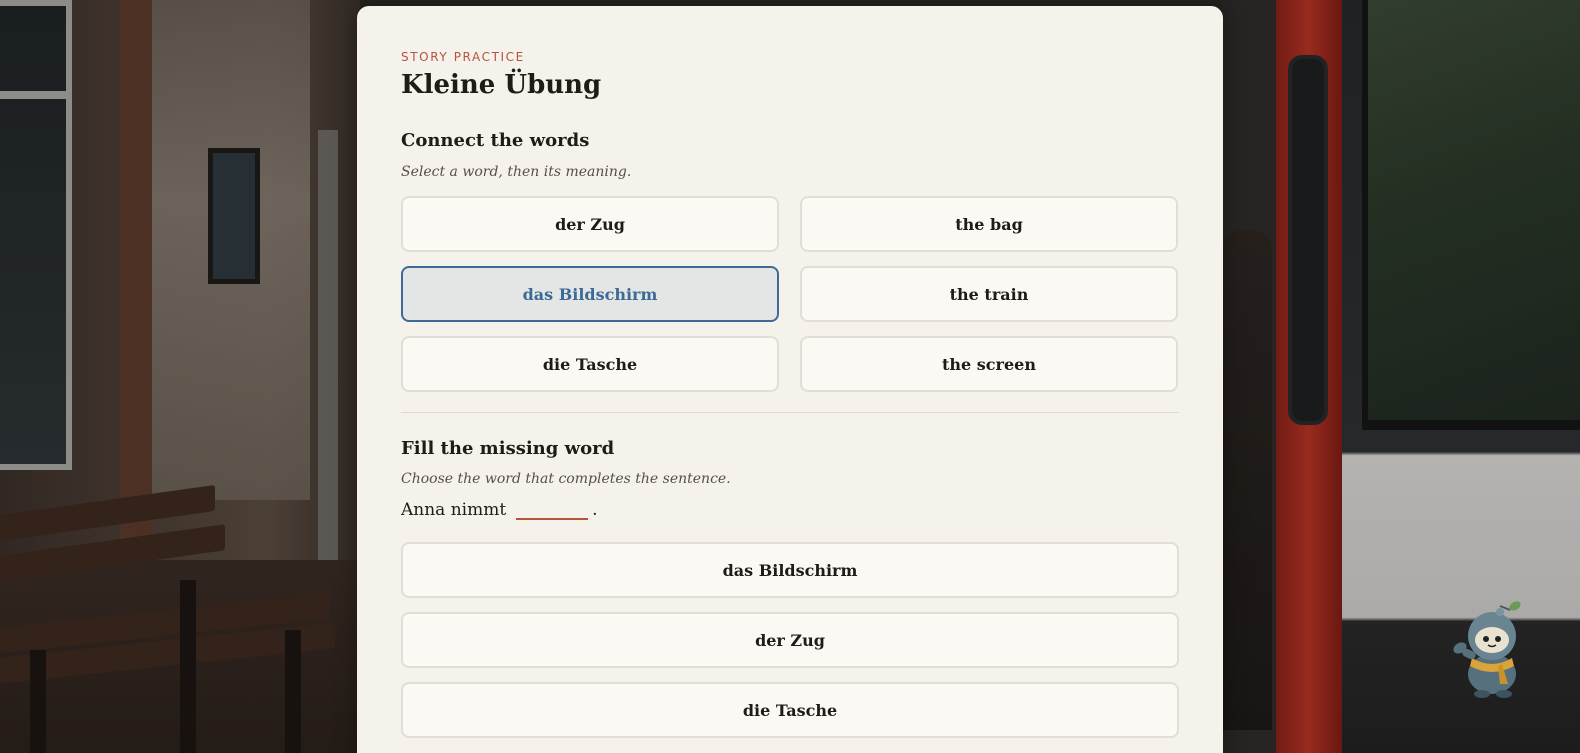 This screenshot has height=753, width=1580. What do you see at coordinates (989, 294) in the screenshot?
I see `match-meaning-button: the train` at bounding box center [989, 294].